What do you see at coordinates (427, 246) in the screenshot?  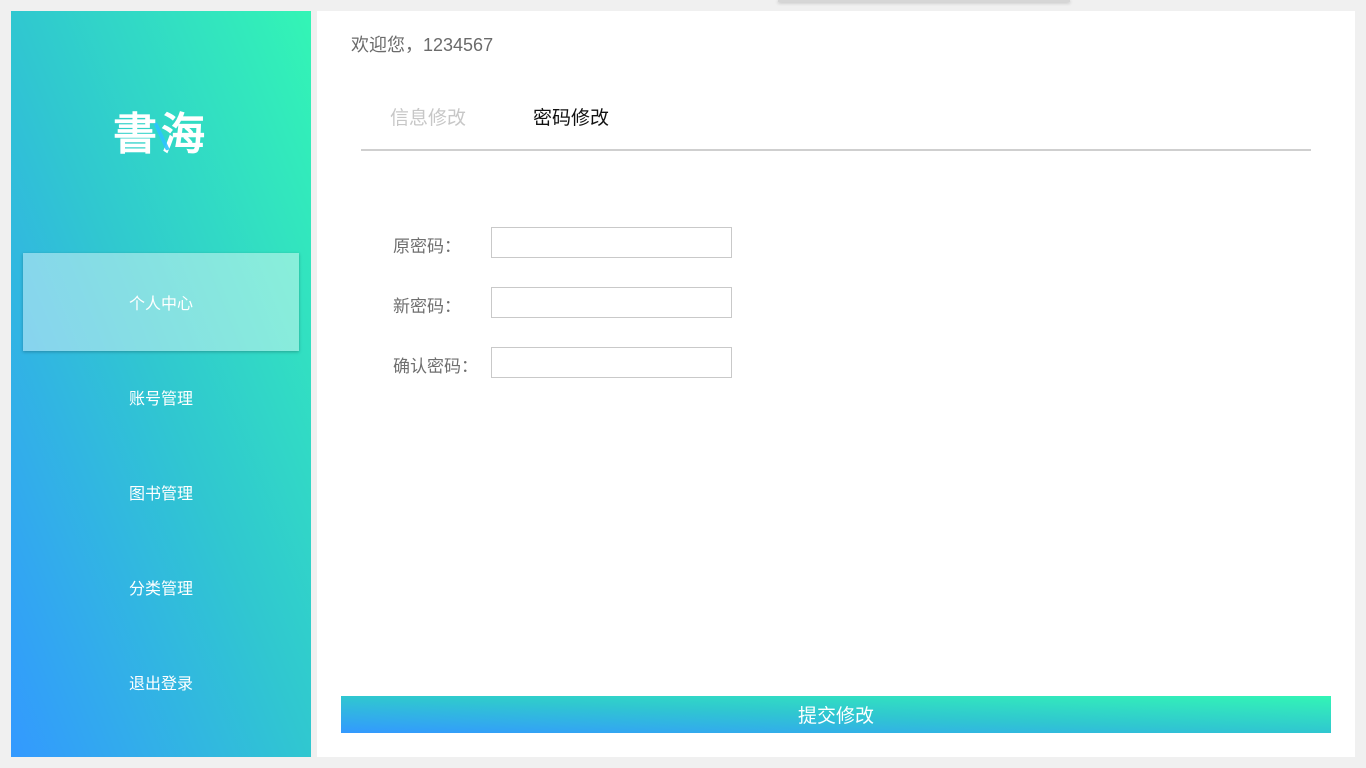 I see `old-password-label: 原密码：` at bounding box center [427, 246].